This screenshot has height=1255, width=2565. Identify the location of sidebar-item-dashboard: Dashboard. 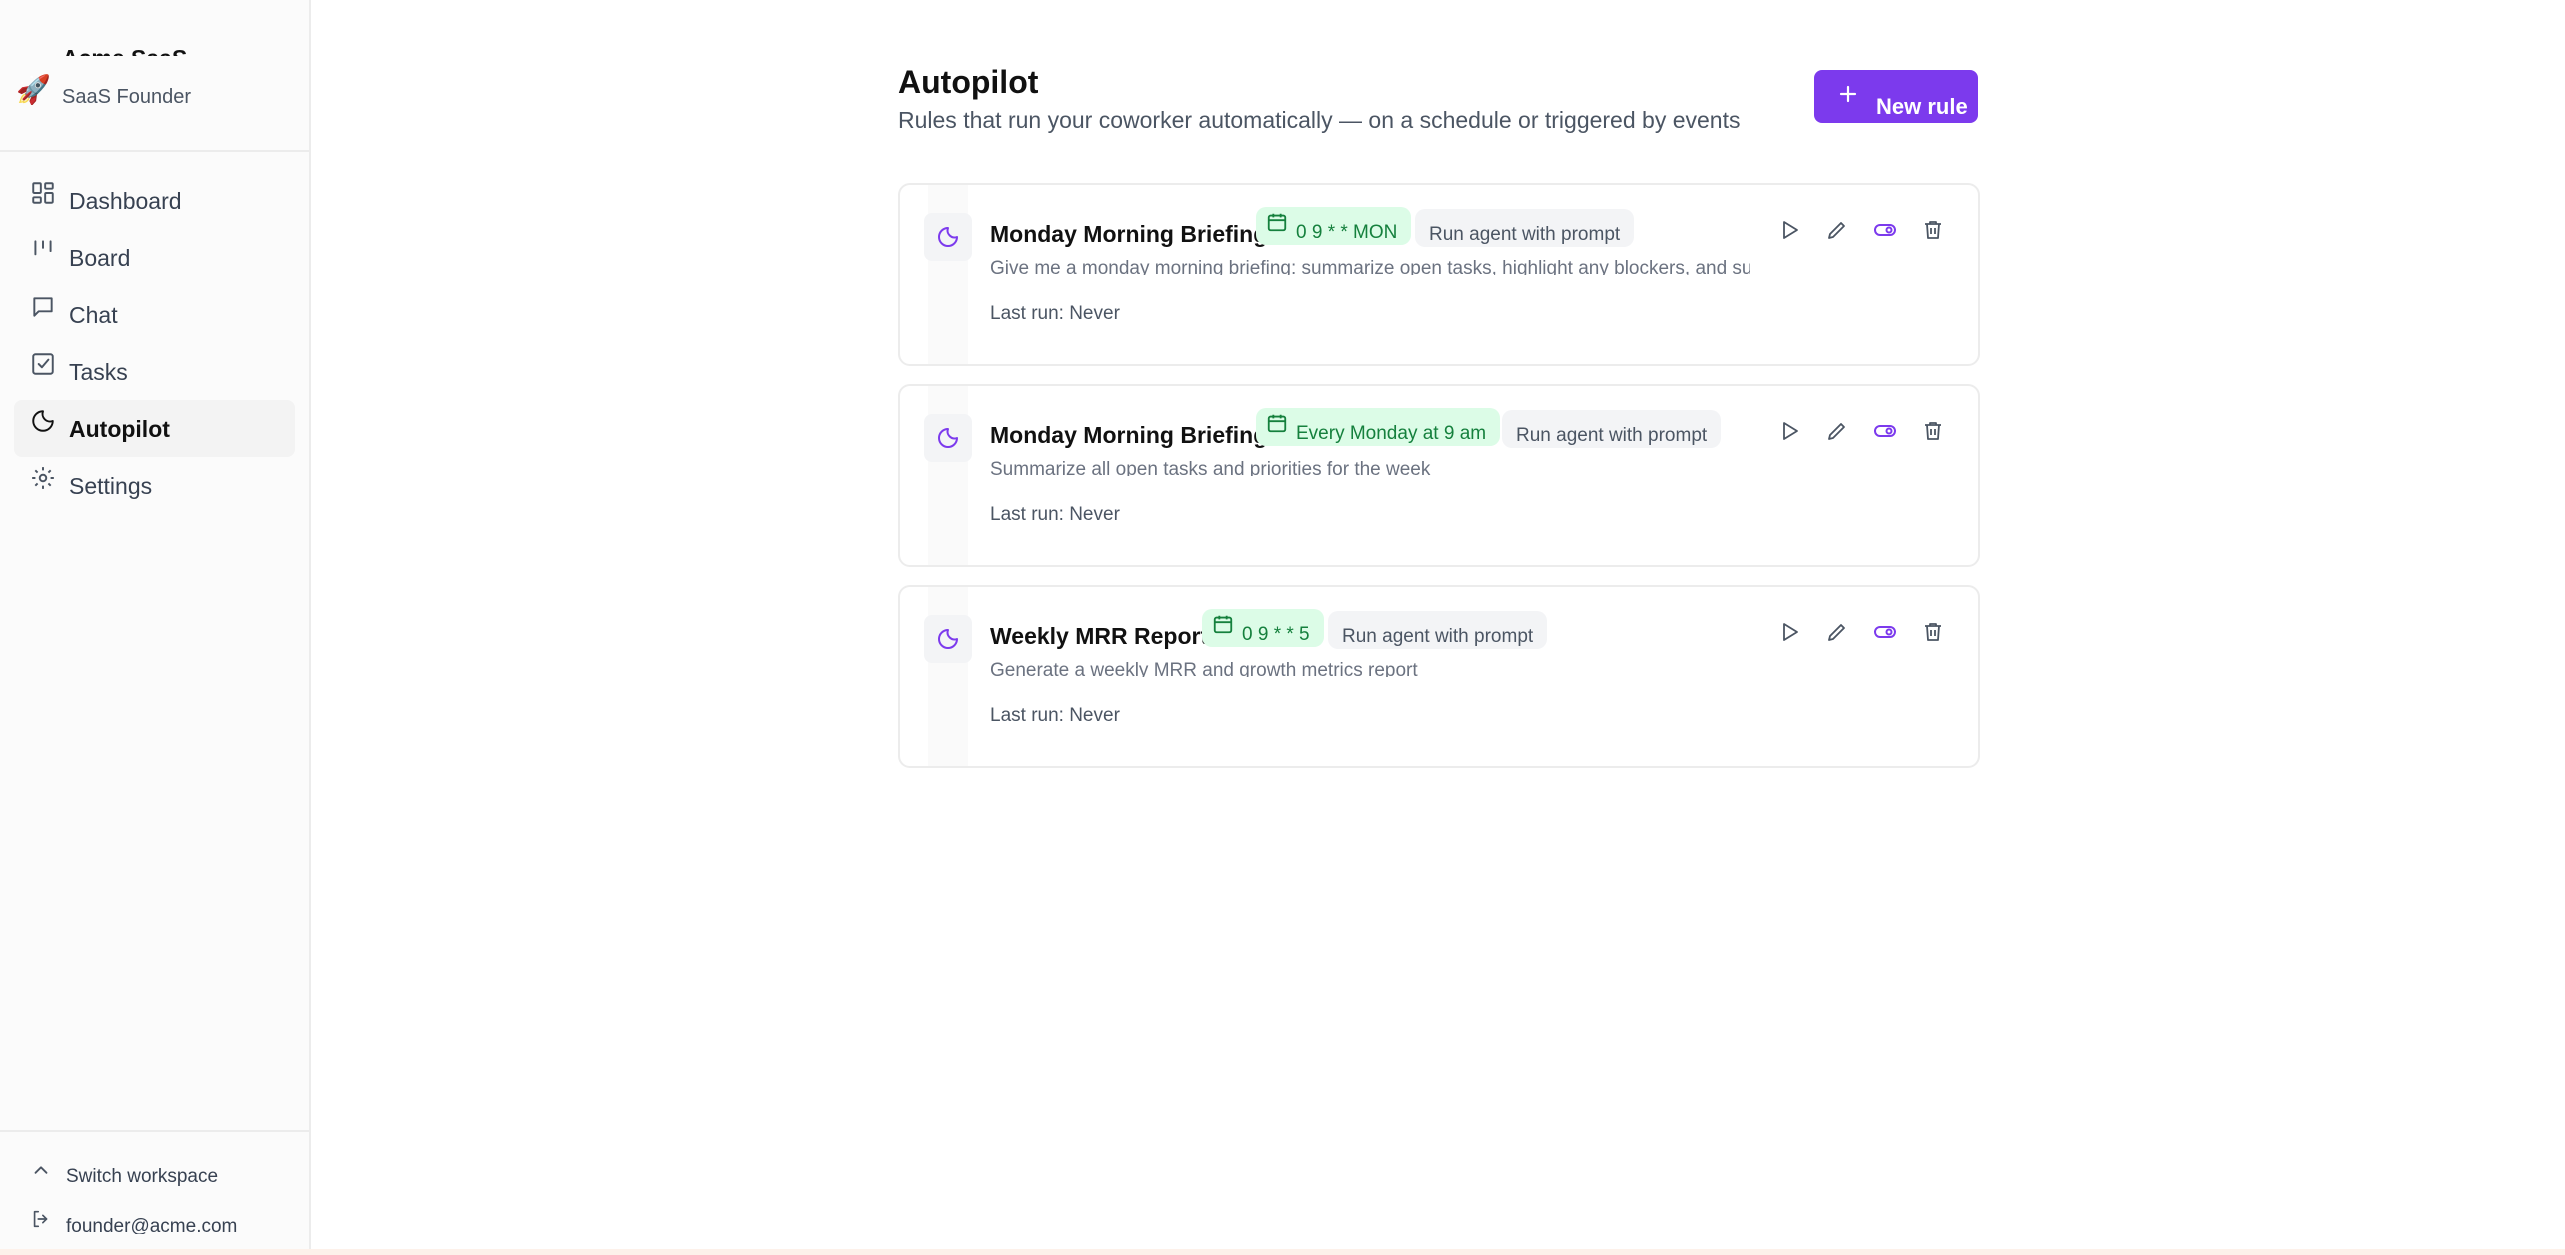
(154, 200).